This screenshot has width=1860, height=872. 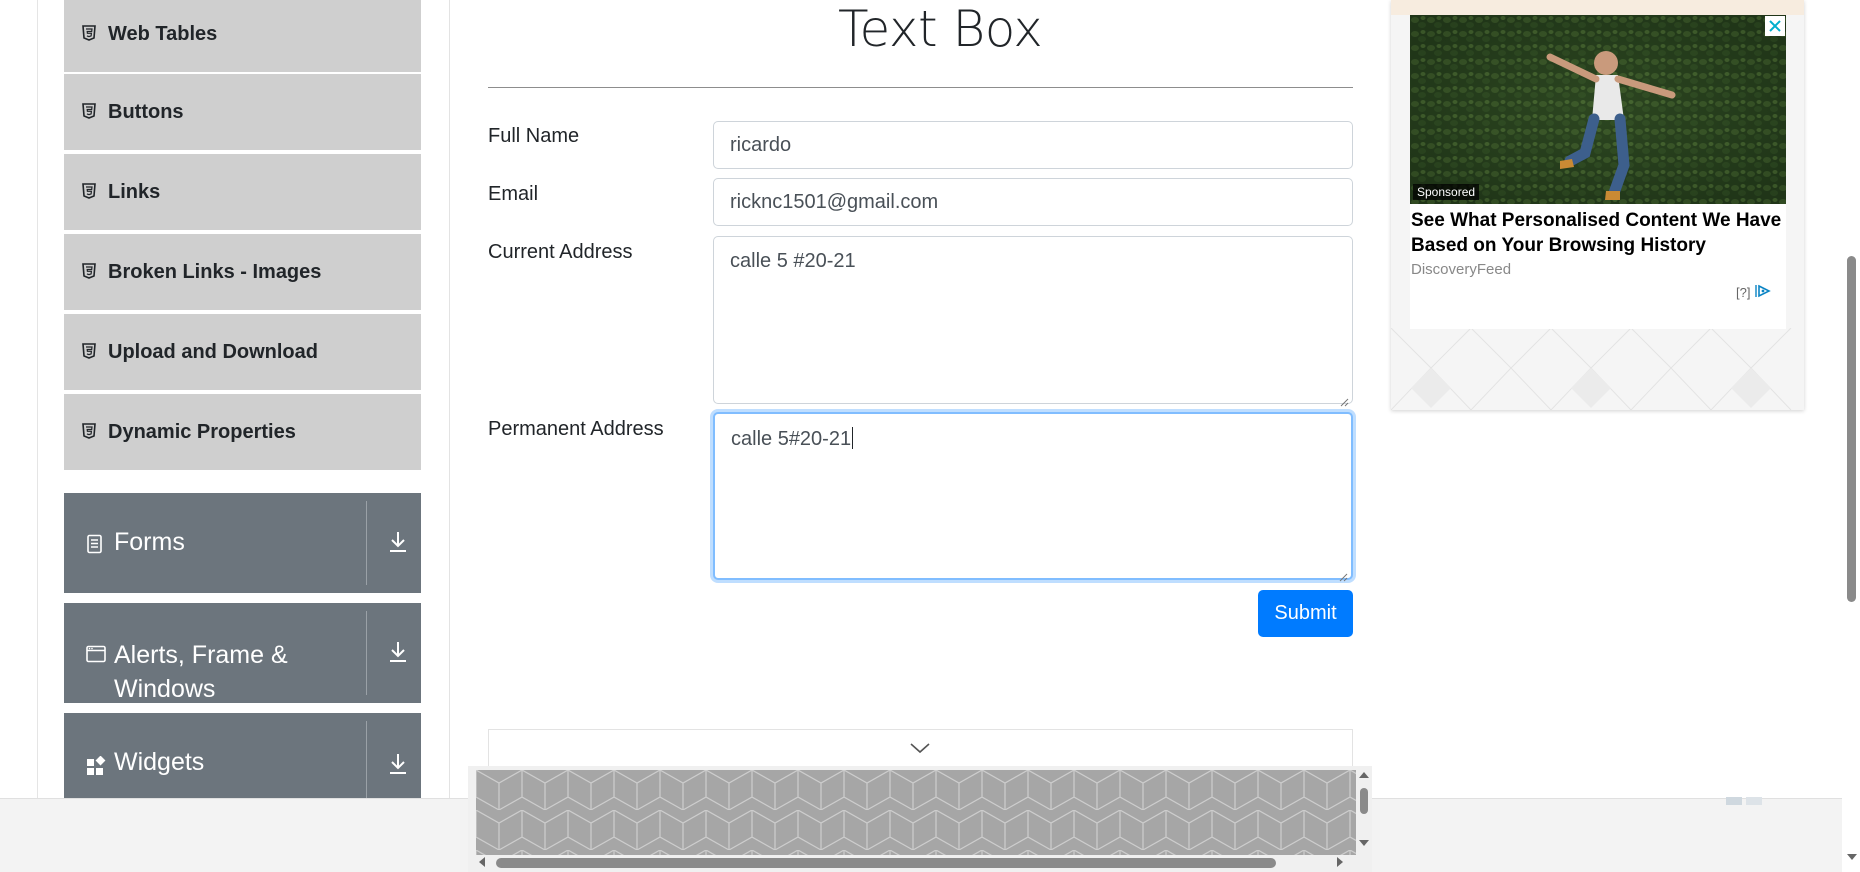 I want to click on sidebar-item-label: Upload and Download, so click(x=213, y=351).